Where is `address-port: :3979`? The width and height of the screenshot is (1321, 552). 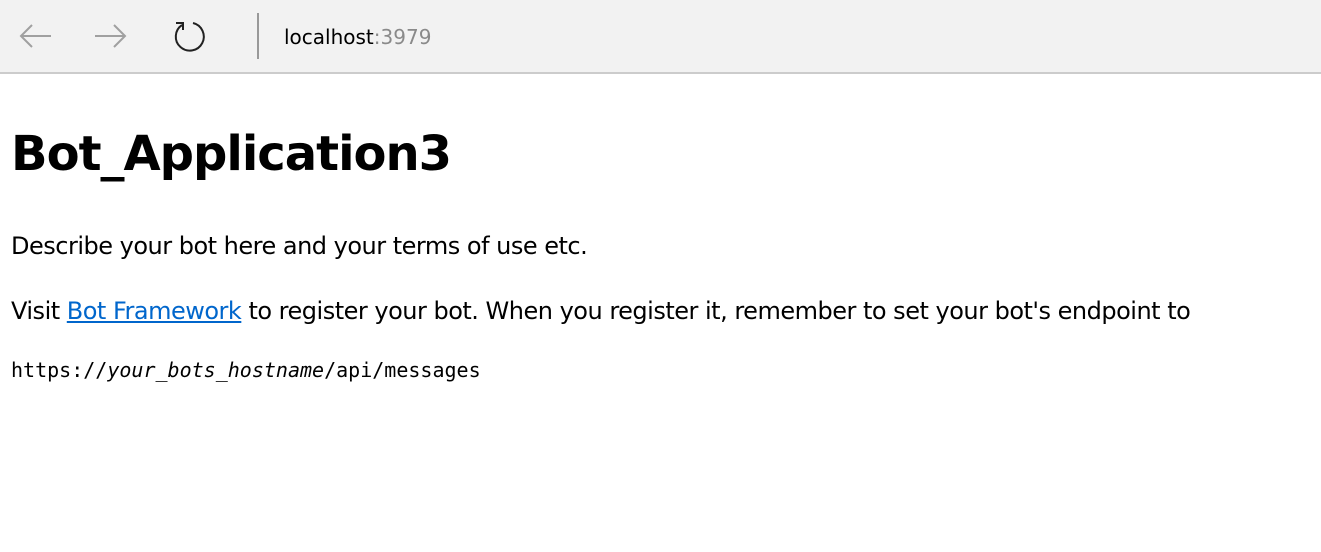 address-port: :3979 is located at coordinates (402, 37).